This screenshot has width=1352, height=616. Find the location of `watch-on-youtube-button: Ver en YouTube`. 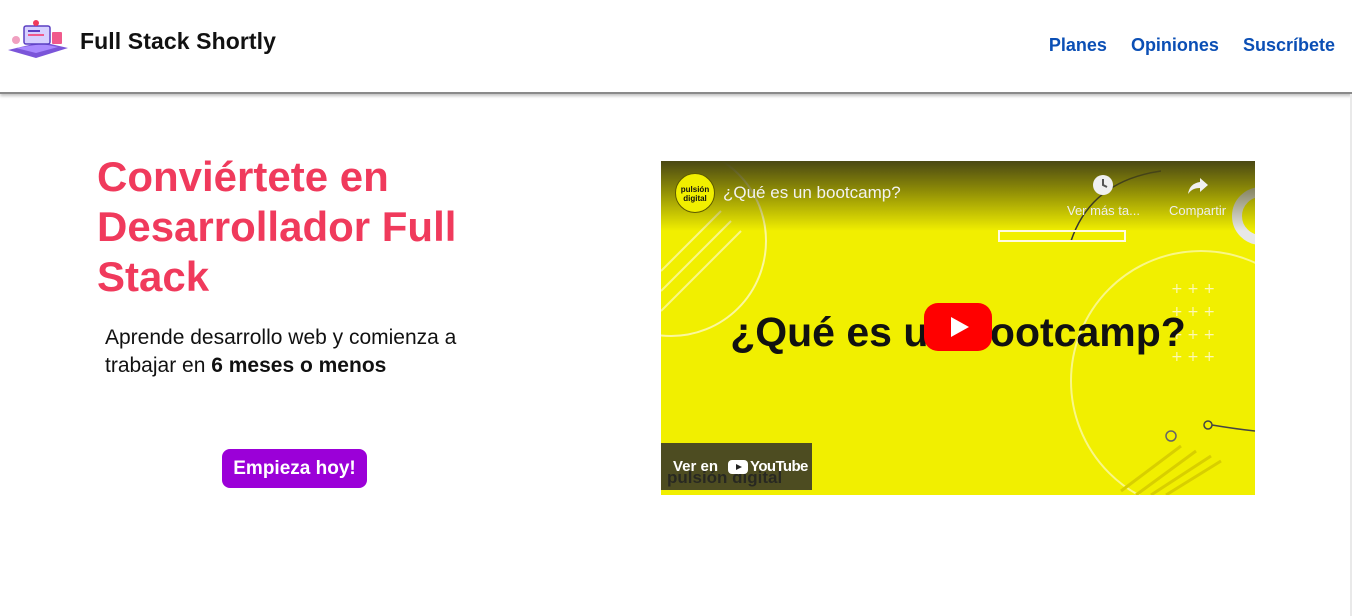

watch-on-youtube-button: Ver en YouTube is located at coordinates (736, 466).